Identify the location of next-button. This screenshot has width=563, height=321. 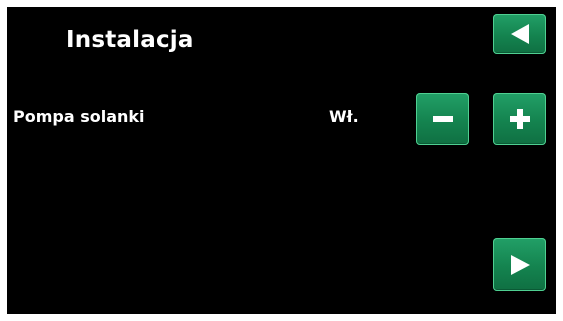
(519, 264).